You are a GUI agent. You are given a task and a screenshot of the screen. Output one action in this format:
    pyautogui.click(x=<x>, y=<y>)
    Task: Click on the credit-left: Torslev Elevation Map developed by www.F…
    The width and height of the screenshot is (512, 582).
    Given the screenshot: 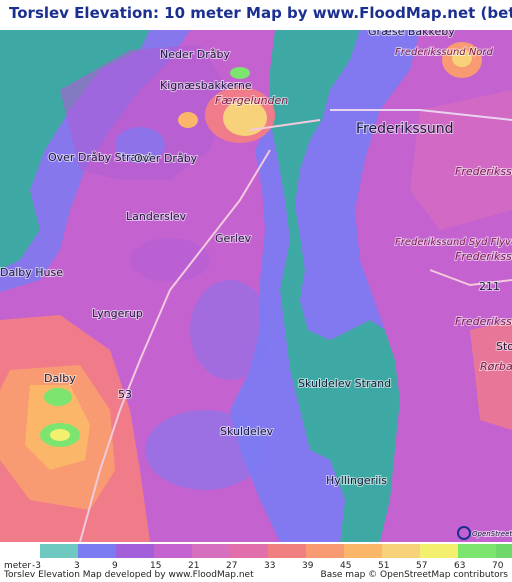 What is the action you would take?
    pyautogui.click(x=129, y=575)
    